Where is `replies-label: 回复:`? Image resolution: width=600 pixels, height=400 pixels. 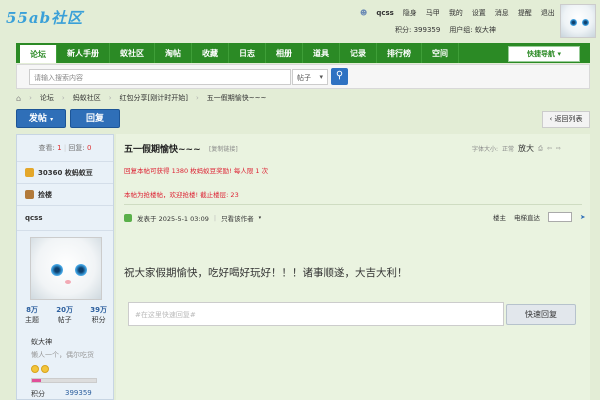
replies-label: 回复: is located at coordinates (76, 148).